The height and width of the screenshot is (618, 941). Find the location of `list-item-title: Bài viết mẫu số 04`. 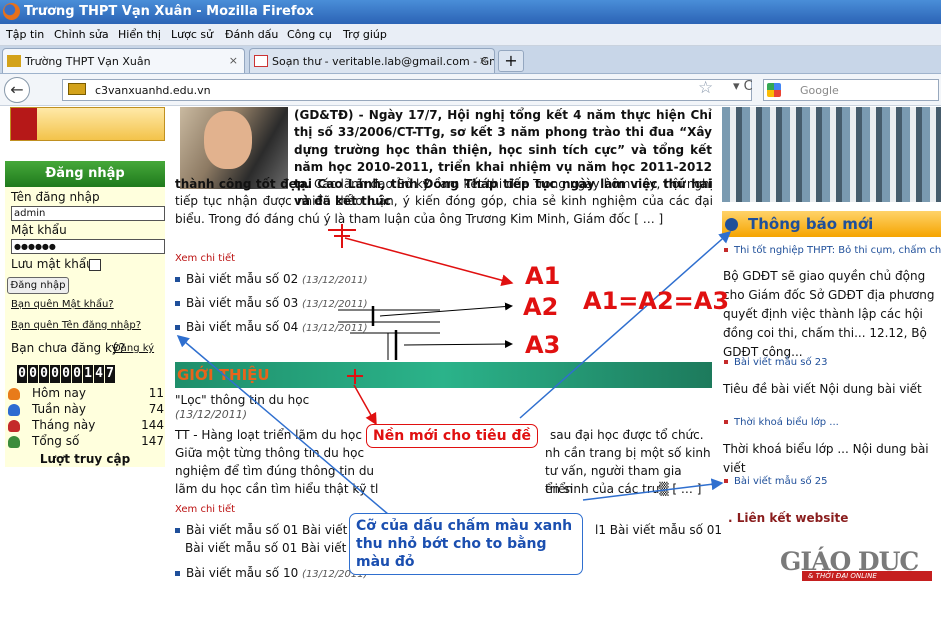

list-item-title: Bài viết mẫu số 04 is located at coordinates (242, 327).